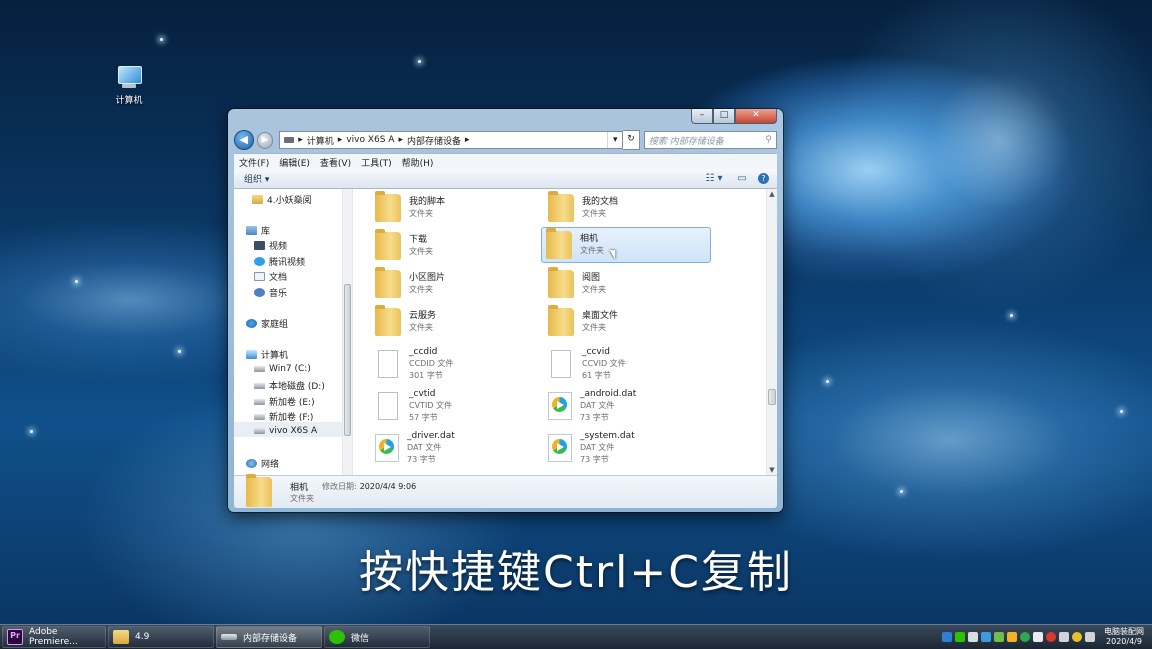  I want to click on list-item: 下载 文件夹, so click(456, 246).